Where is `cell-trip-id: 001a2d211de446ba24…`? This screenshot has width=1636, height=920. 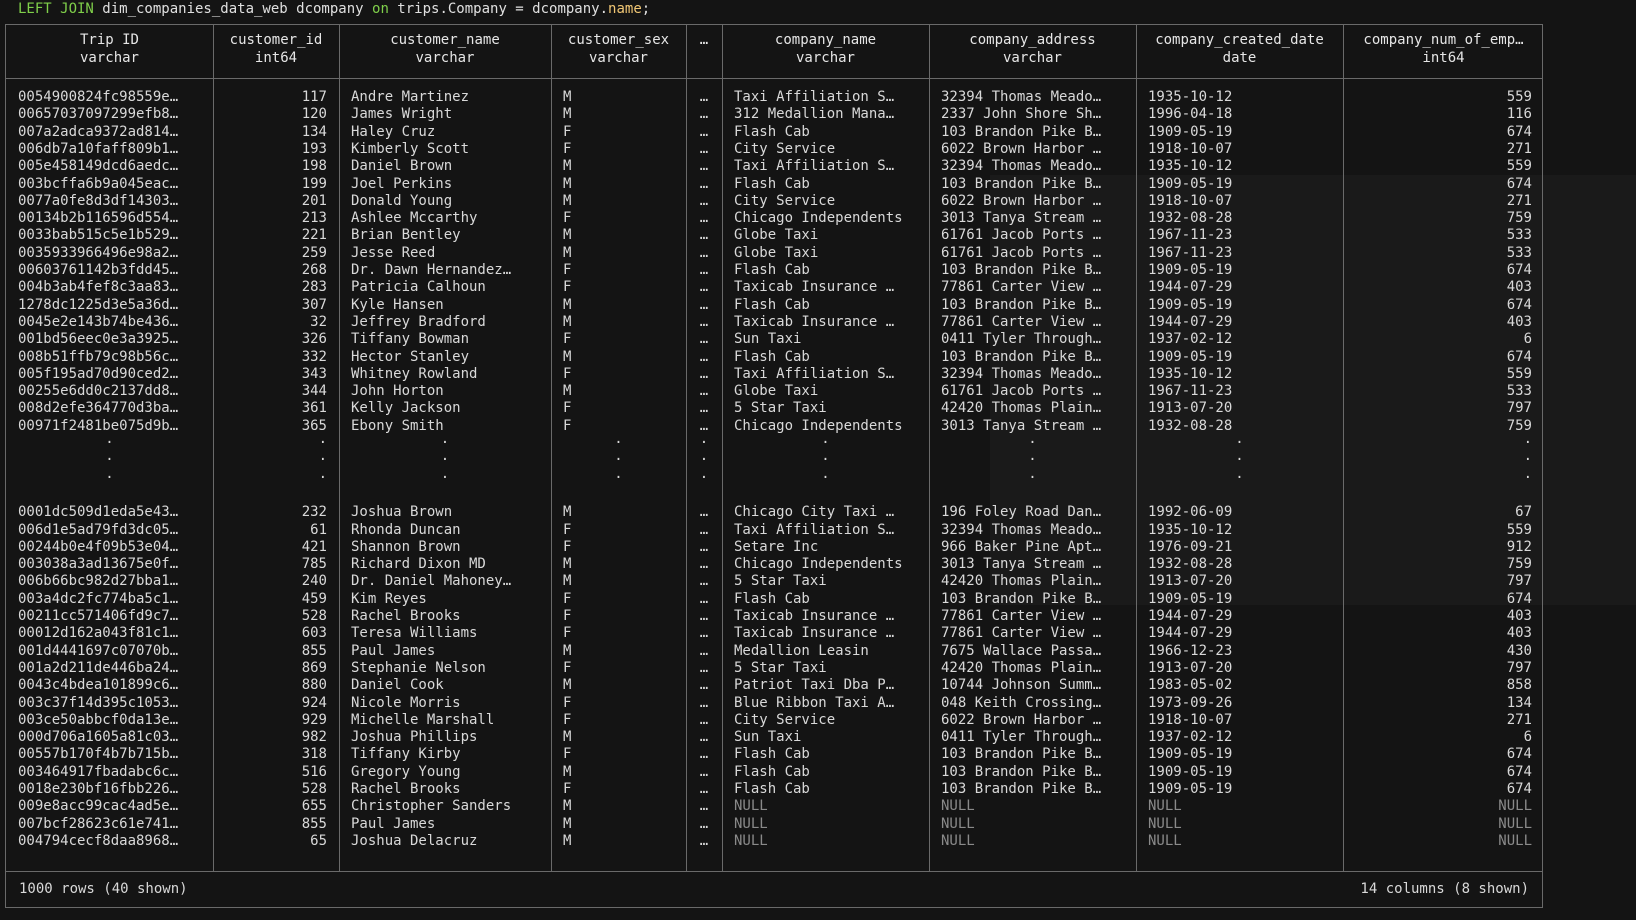
cell-trip-id: 001a2d211de446ba24… is located at coordinates (98, 667).